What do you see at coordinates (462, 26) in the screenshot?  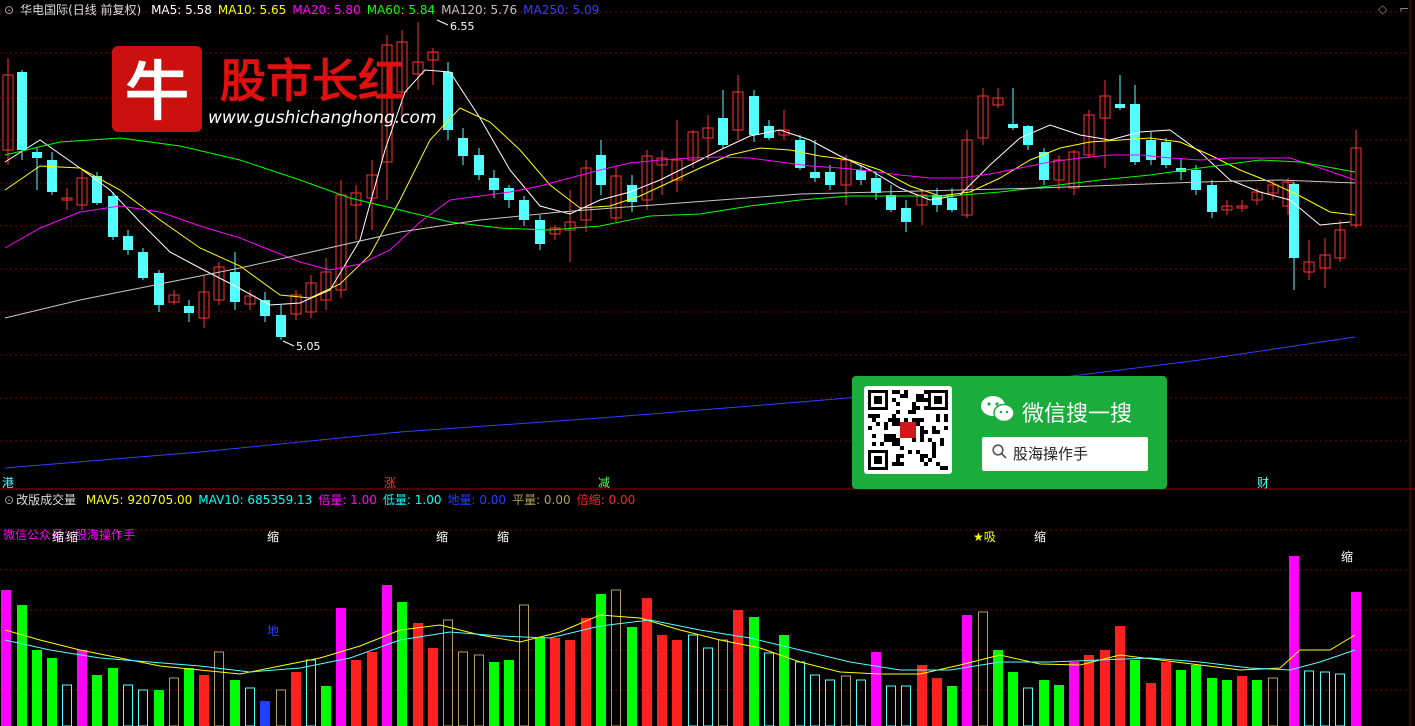 I see `high-price-label: 6.55` at bounding box center [462, 26].